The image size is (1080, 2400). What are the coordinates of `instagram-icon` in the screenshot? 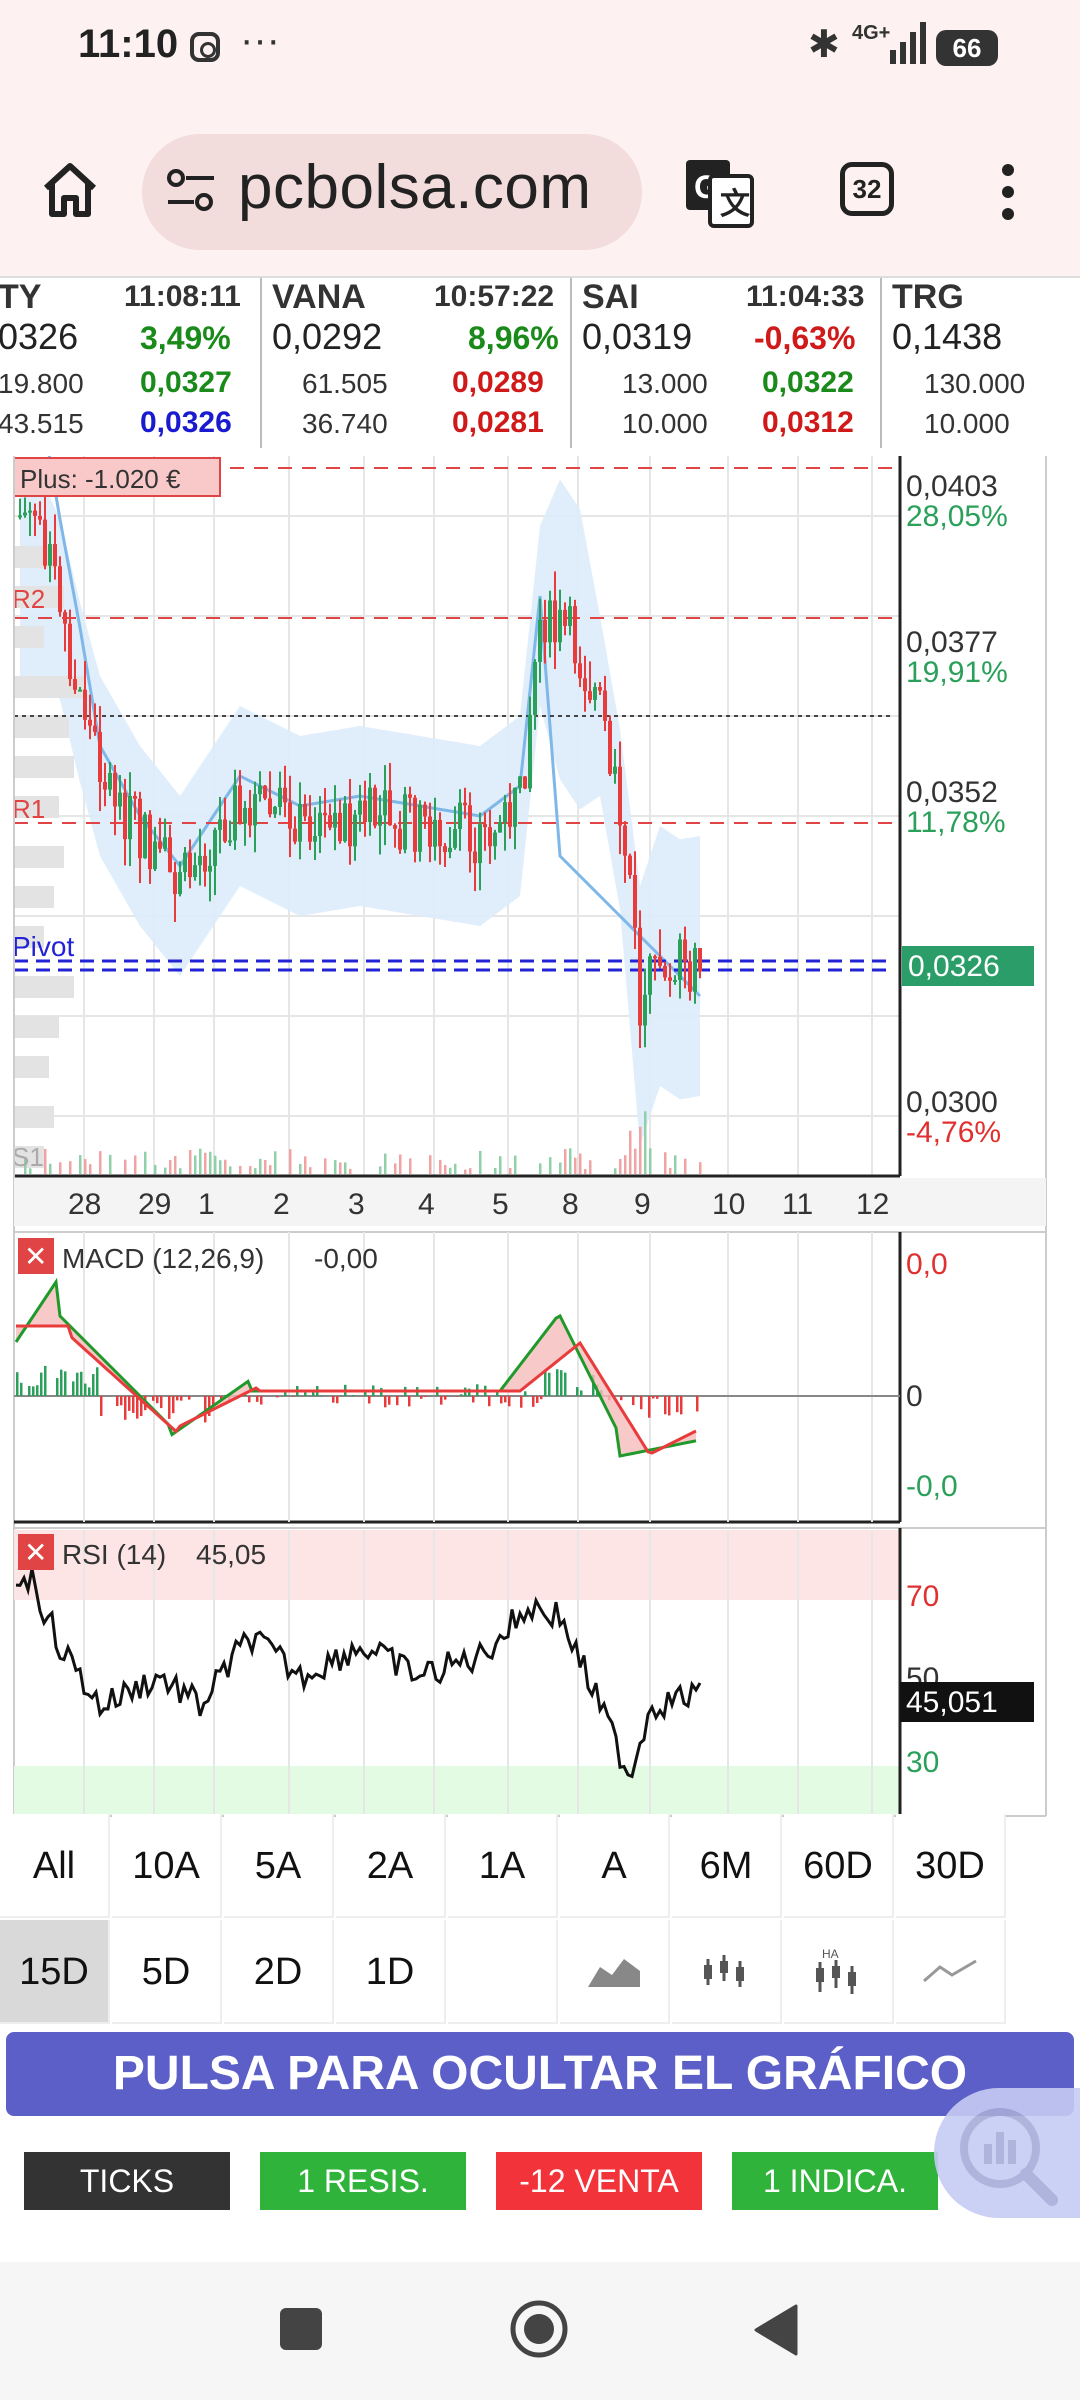 It's located at (205, 47).